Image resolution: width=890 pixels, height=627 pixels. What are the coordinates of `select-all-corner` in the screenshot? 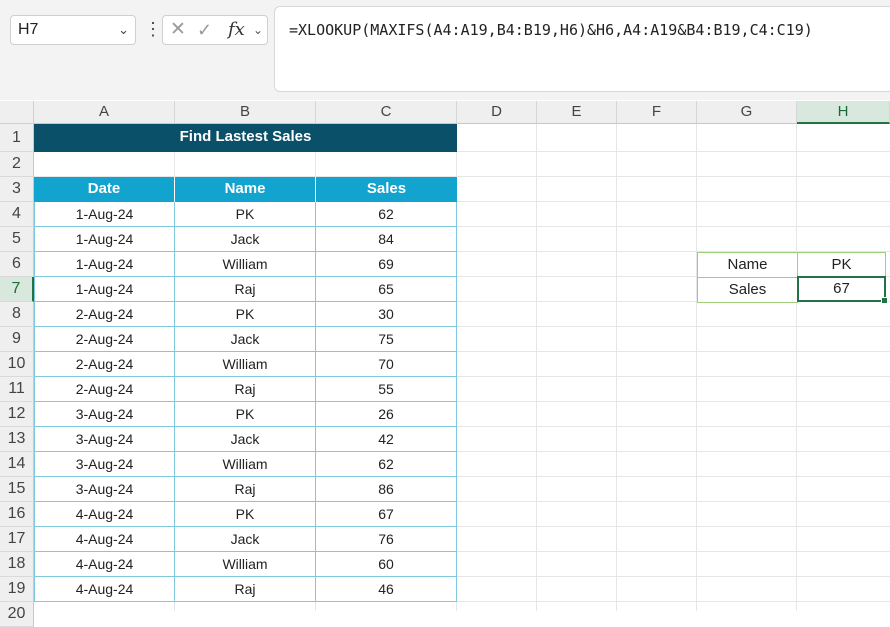 It's located at (17, 112).